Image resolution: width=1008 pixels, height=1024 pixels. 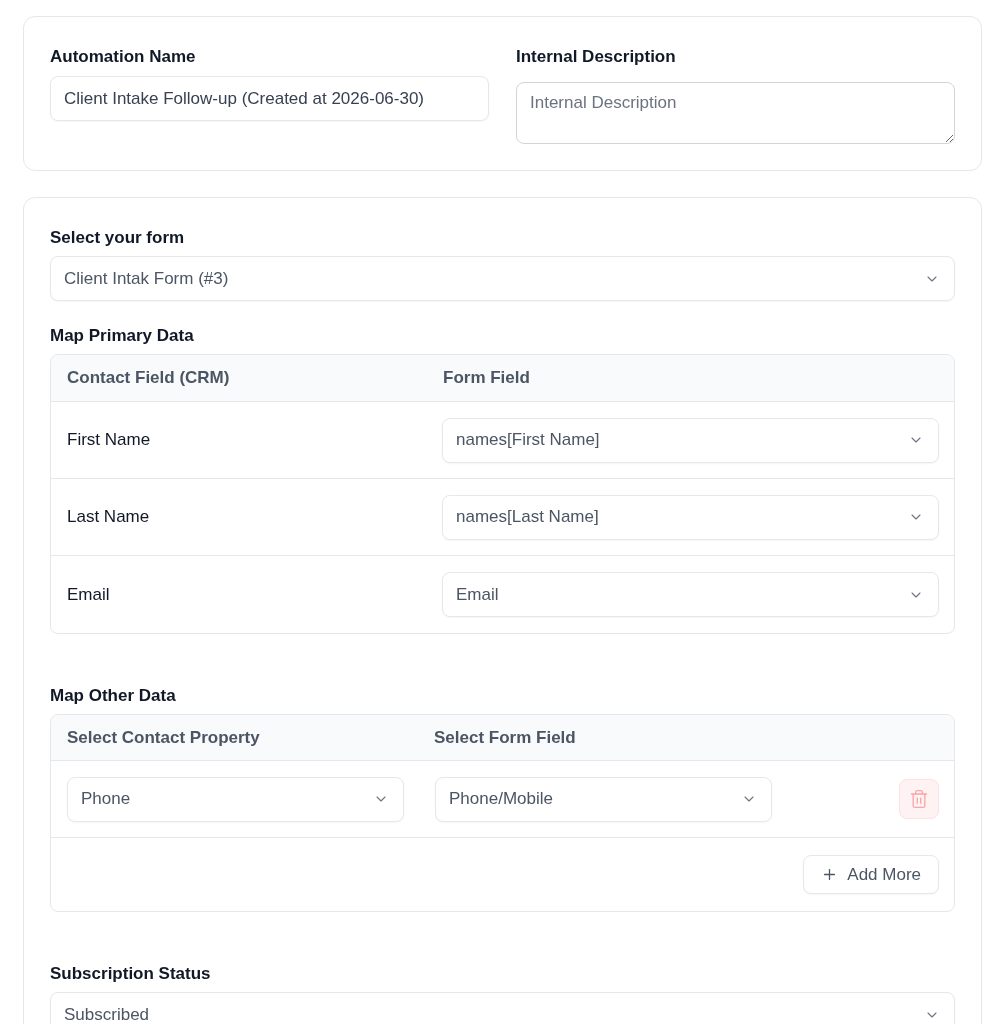 I want to click on field-label: Subscription Status, so click(x=131, y=974).